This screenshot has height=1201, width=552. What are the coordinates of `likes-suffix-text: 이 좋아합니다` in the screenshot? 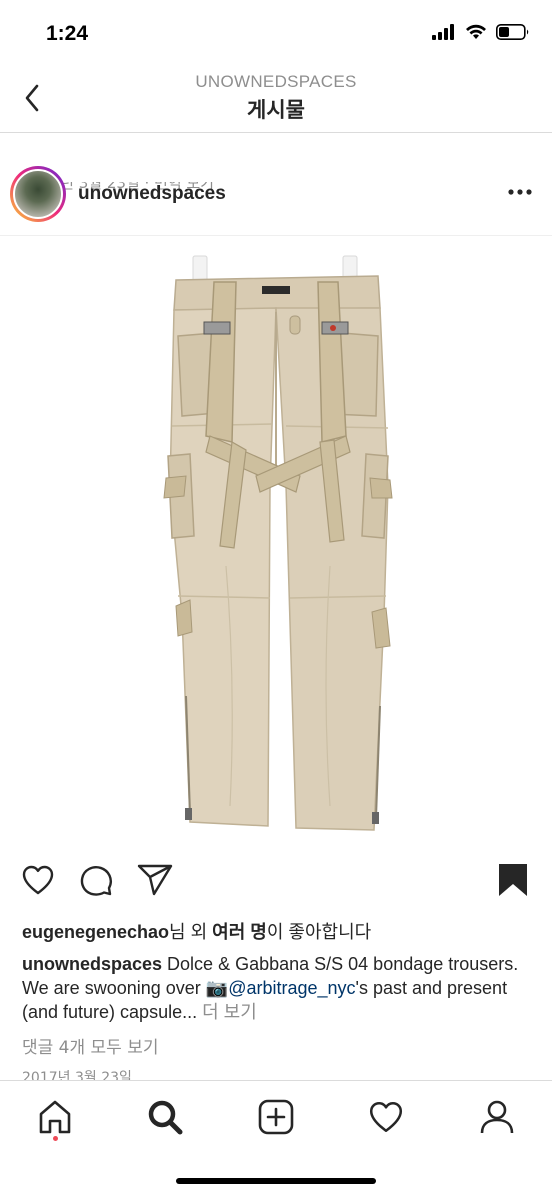 It's located at (319, 932).